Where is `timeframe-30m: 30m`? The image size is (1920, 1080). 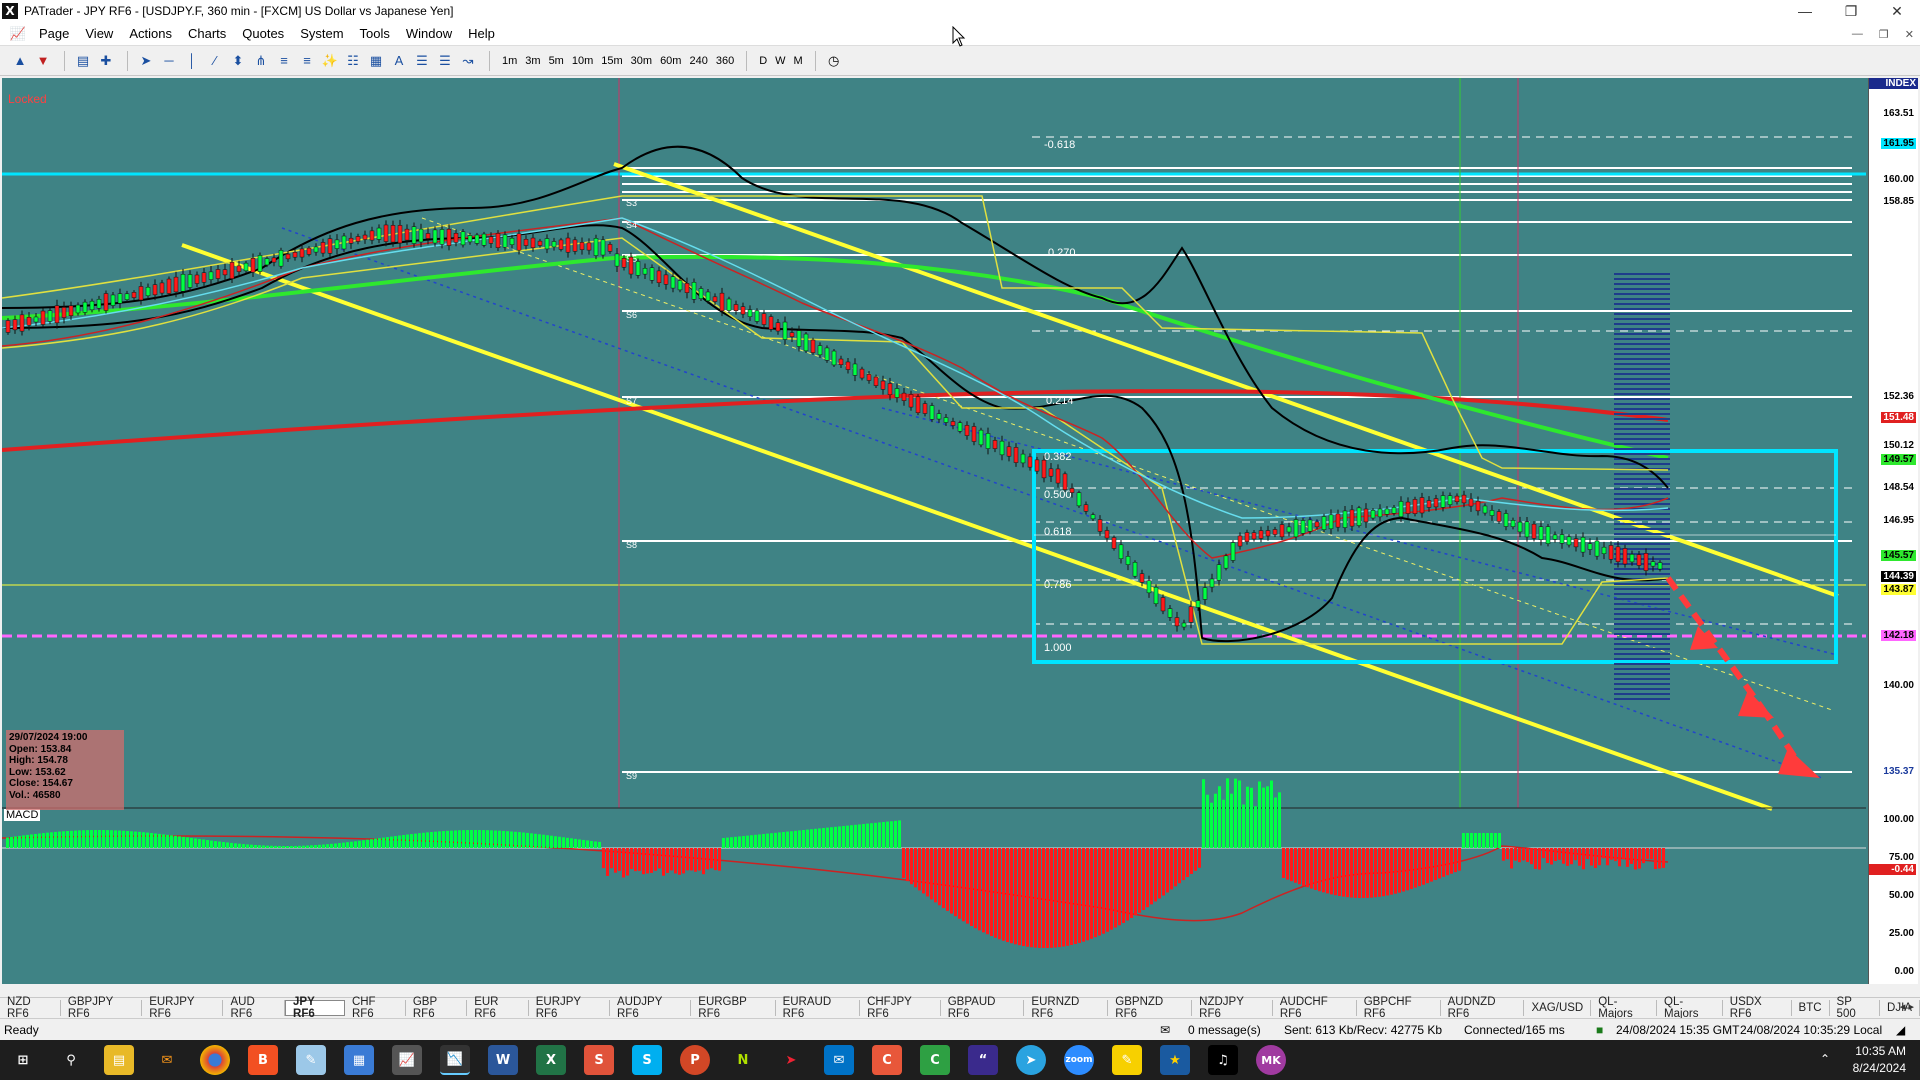 timeframe-30m: 30m is located at coordinates (641, 61).